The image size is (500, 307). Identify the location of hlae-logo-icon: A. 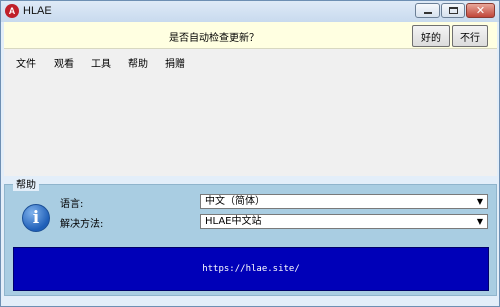
(12, 11).